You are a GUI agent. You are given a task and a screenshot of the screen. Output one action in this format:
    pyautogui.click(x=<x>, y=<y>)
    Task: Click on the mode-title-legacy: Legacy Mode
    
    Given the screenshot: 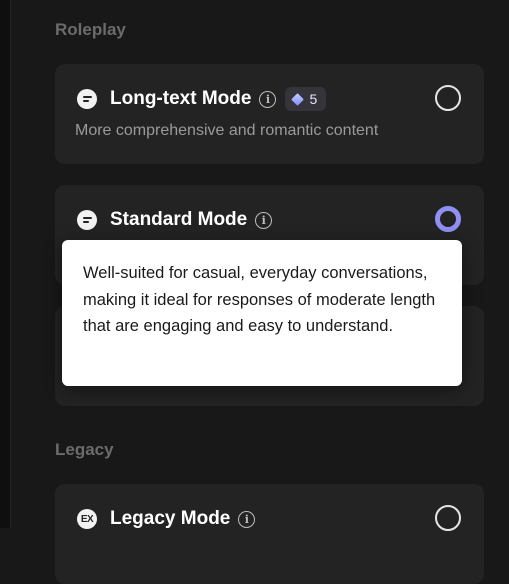 What is the action you would take?
    pyautogui.click(x=170, y=518)
    